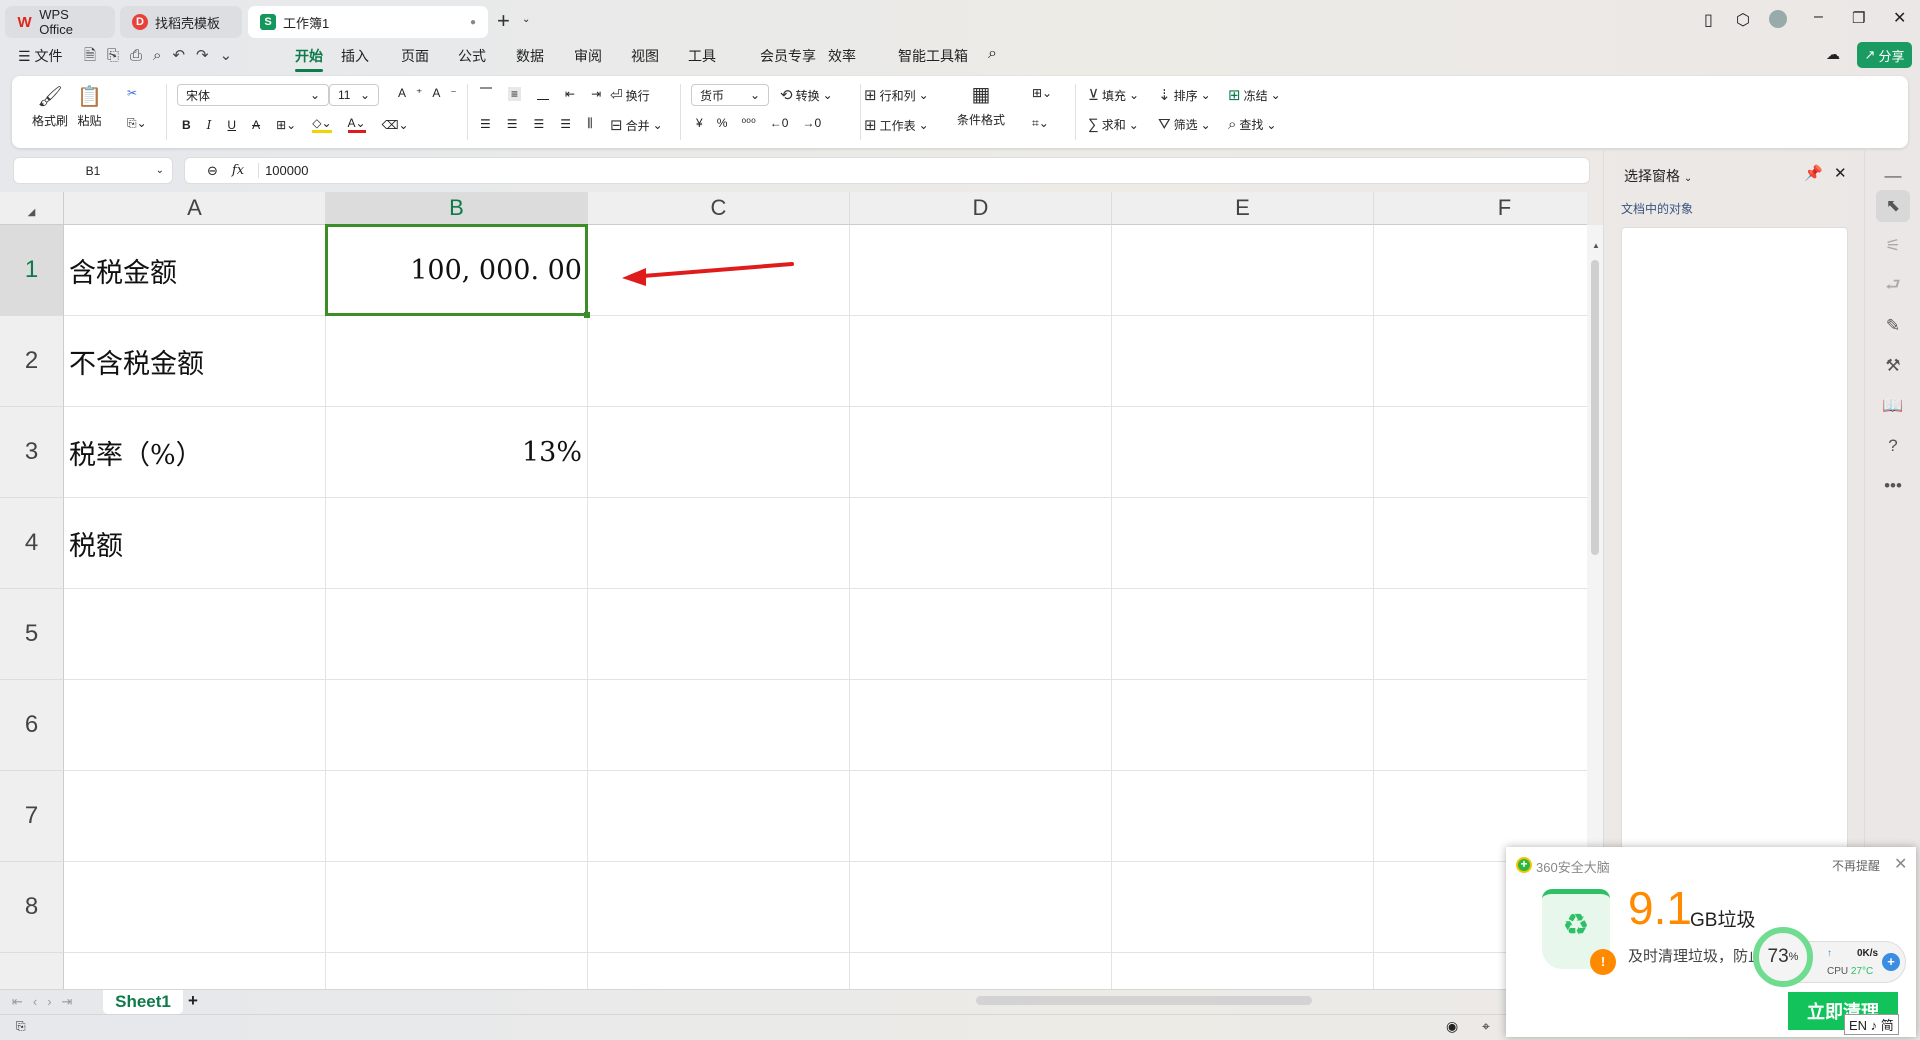 The width and height of the screenshot is (1920, 1040). Describe the element at coordinates (887, 170) in the screenshot. I see `formula-bar: ⊖ fx 100000` at that location.